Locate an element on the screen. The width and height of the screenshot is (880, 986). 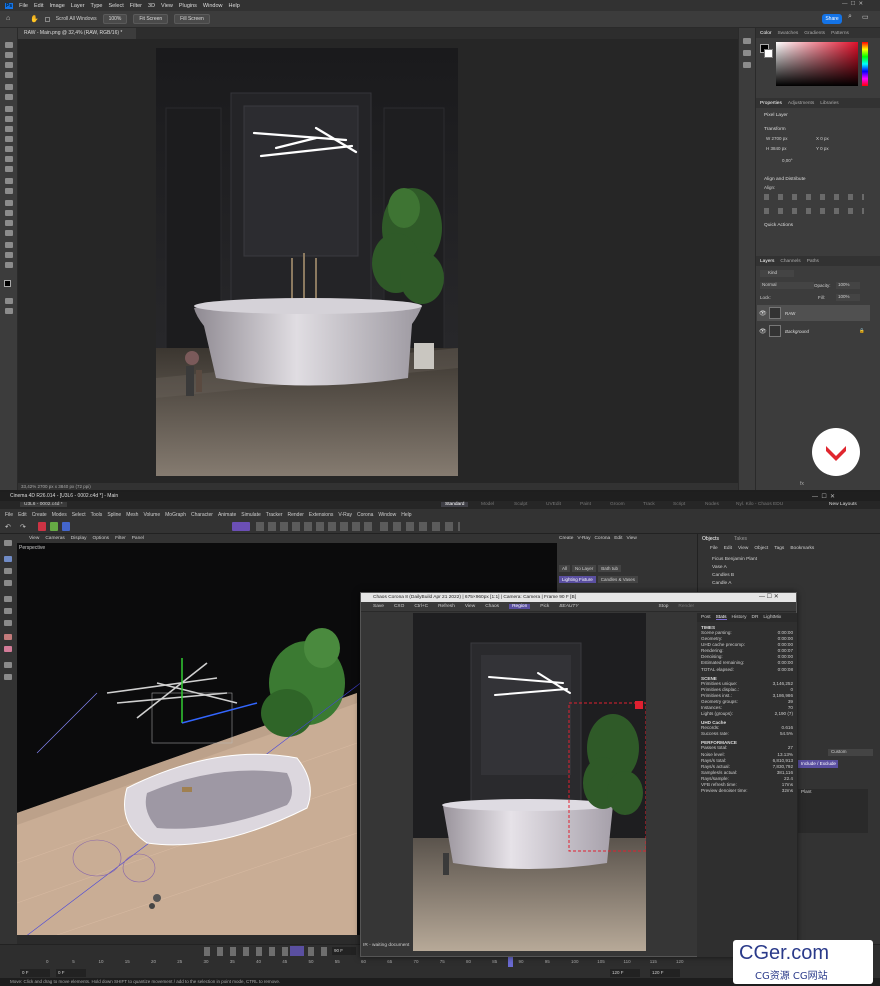
knife-icon is located at coordinates (8, 665).